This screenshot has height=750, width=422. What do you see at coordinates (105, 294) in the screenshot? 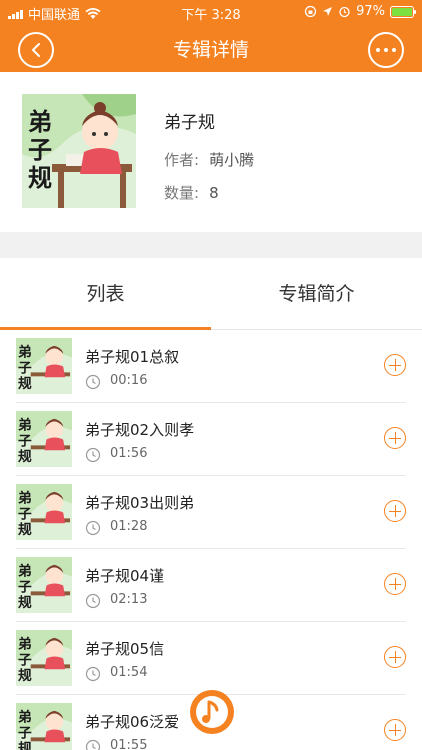
I see `tab-list: 列表` at bounding box center [105, 294].